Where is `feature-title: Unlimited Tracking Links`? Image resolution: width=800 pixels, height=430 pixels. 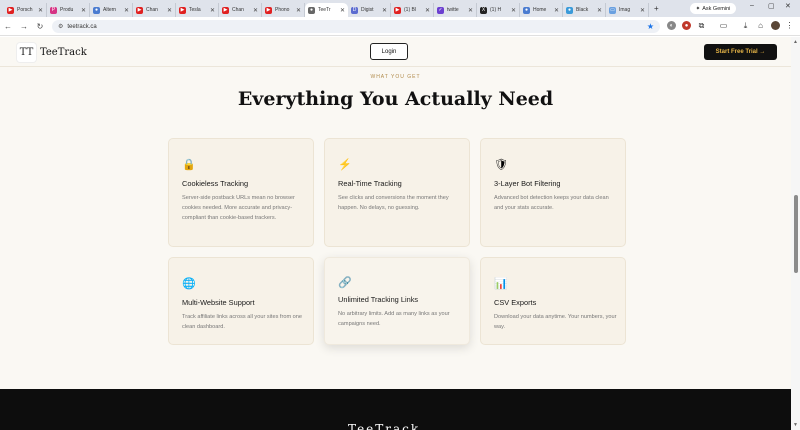 feature-title: Unlimited Tracking Links is located at coordinates (378, 299).